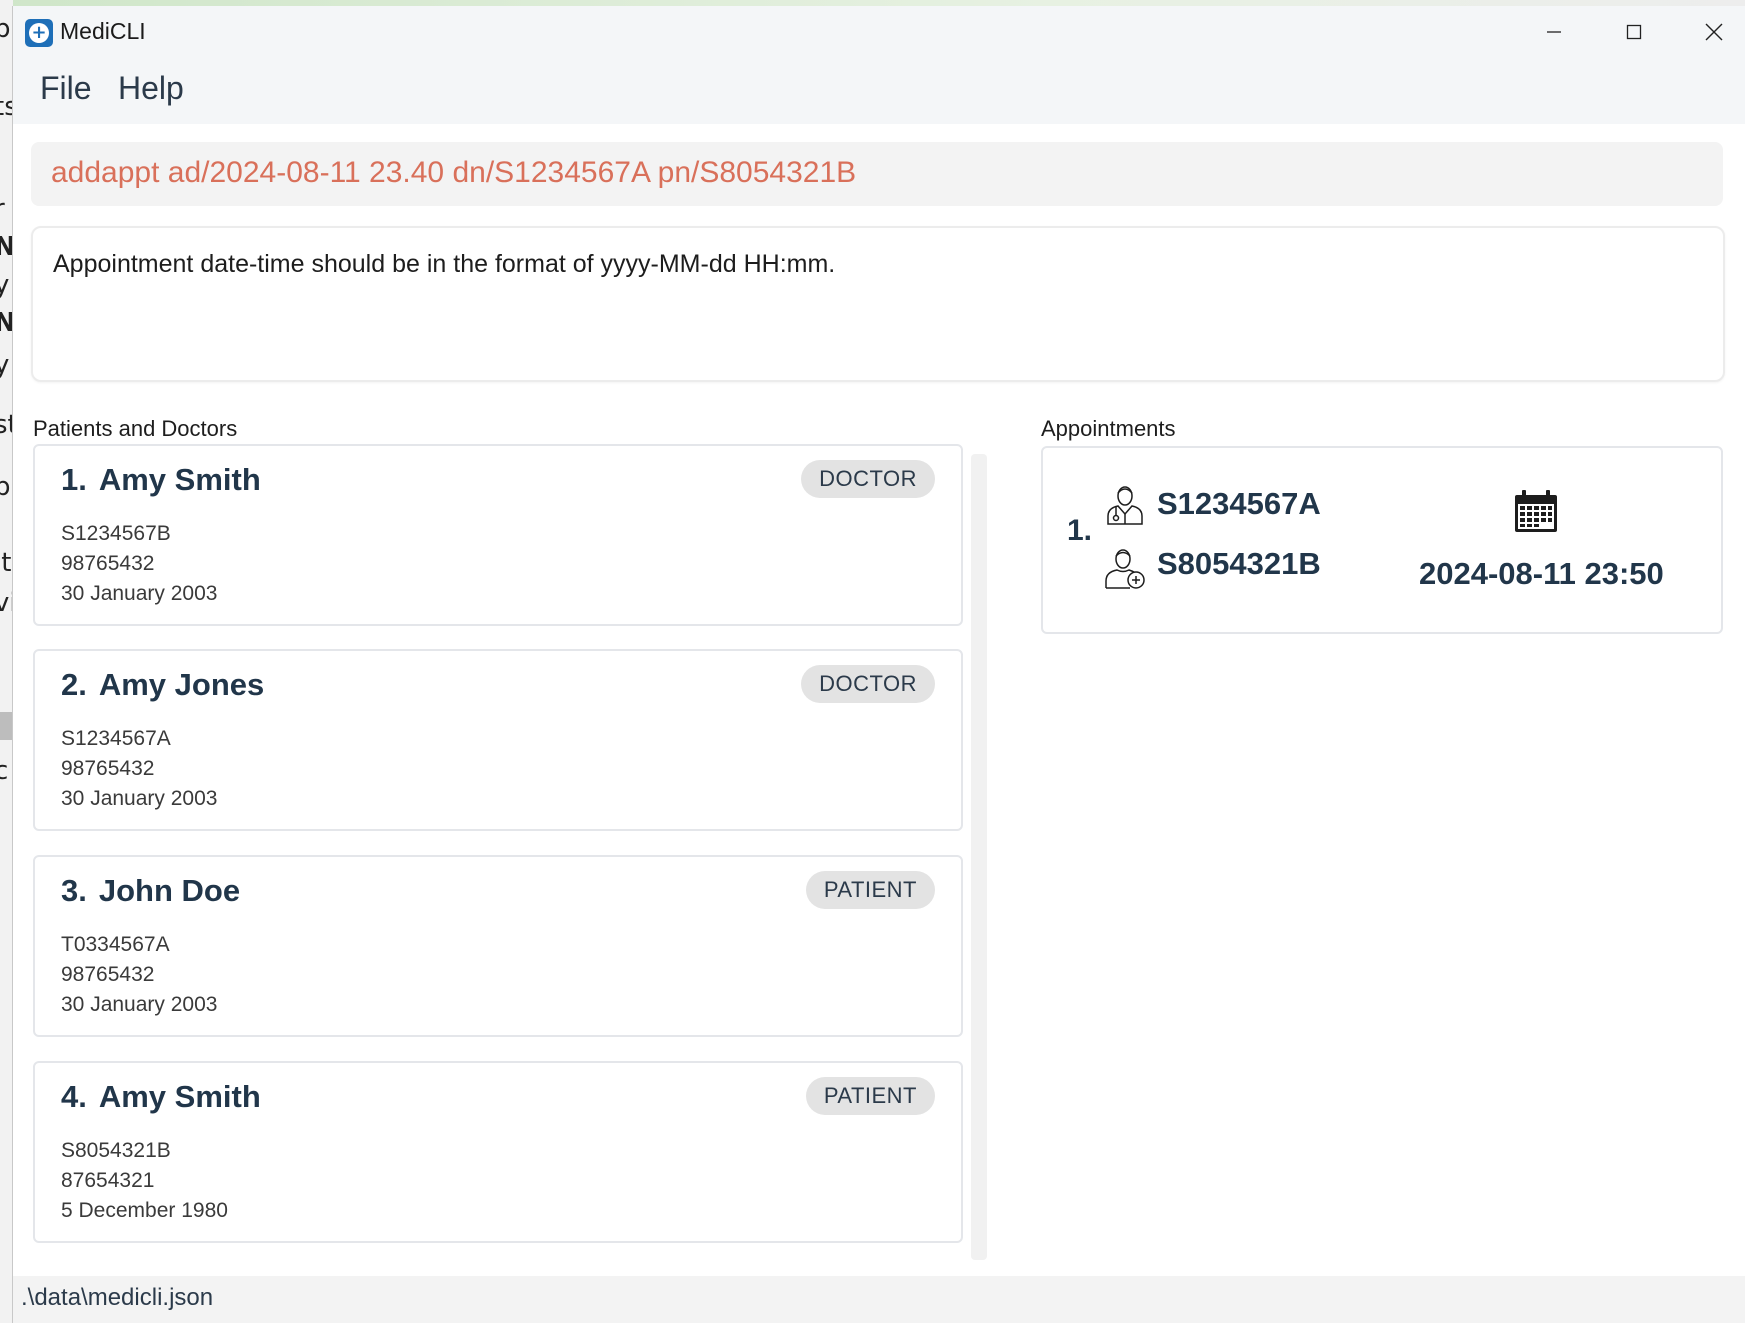  I want to click on calendar-icon, so click(1536, 511).